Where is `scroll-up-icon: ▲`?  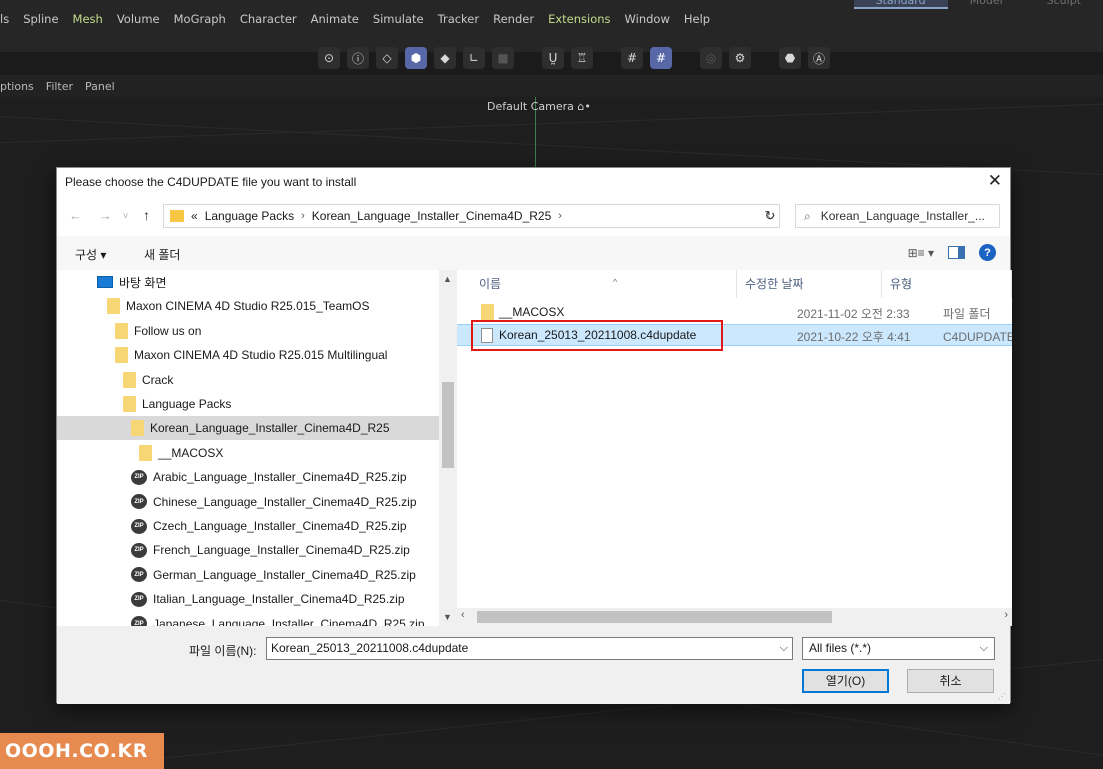
scroll-up-icon: ▲ is located at coordinates (447, 279).